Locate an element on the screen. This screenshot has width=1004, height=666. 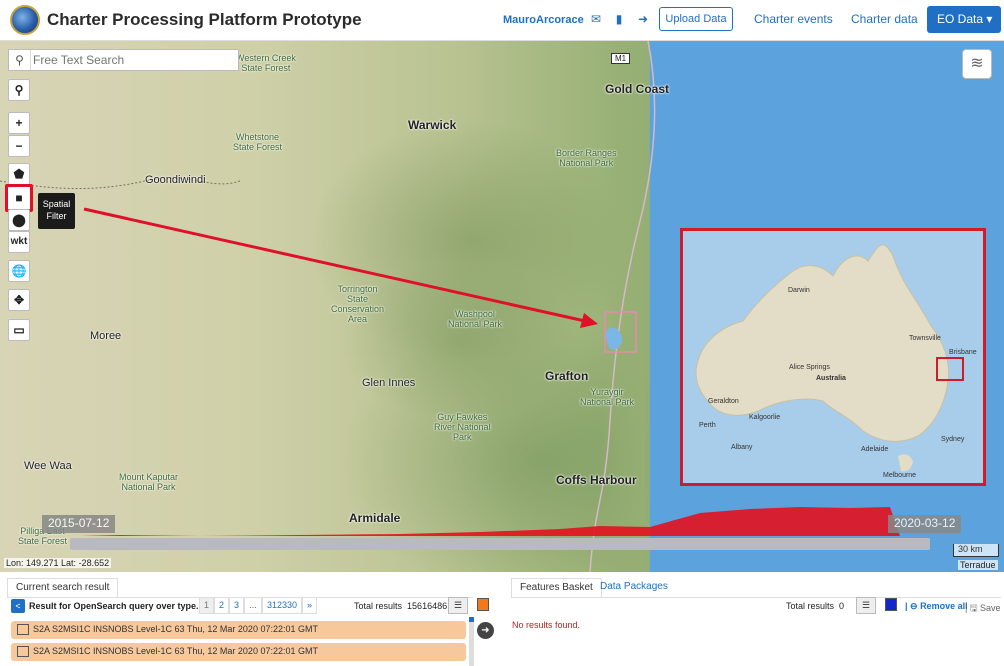
scale-bar: 30 km is located at coordinates (976, 550).